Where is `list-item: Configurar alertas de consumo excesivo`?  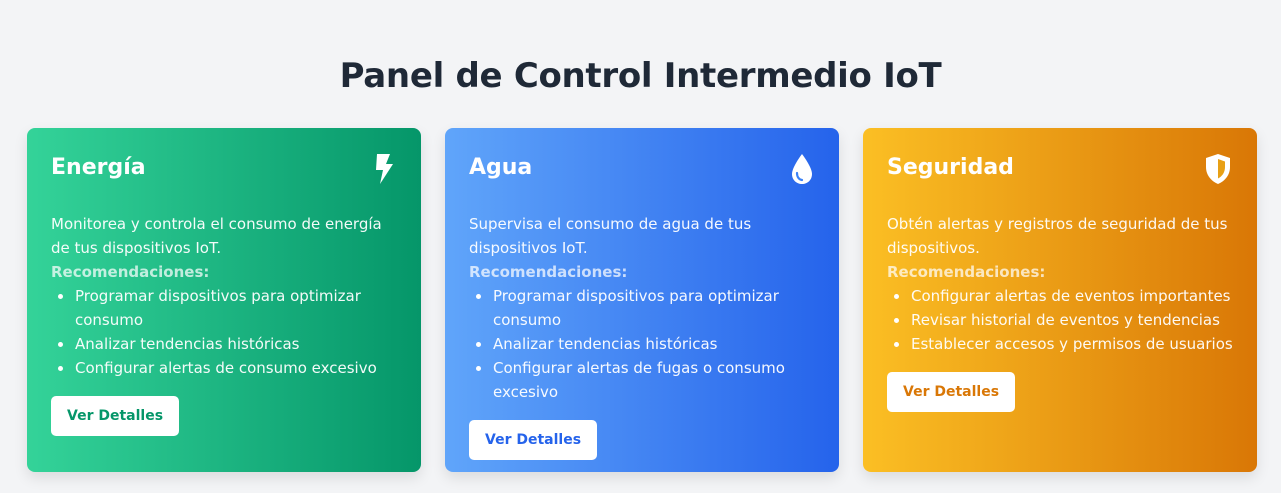 list-item: Configurar alertas de consumo excesivo is located at coordinates (224, 368).